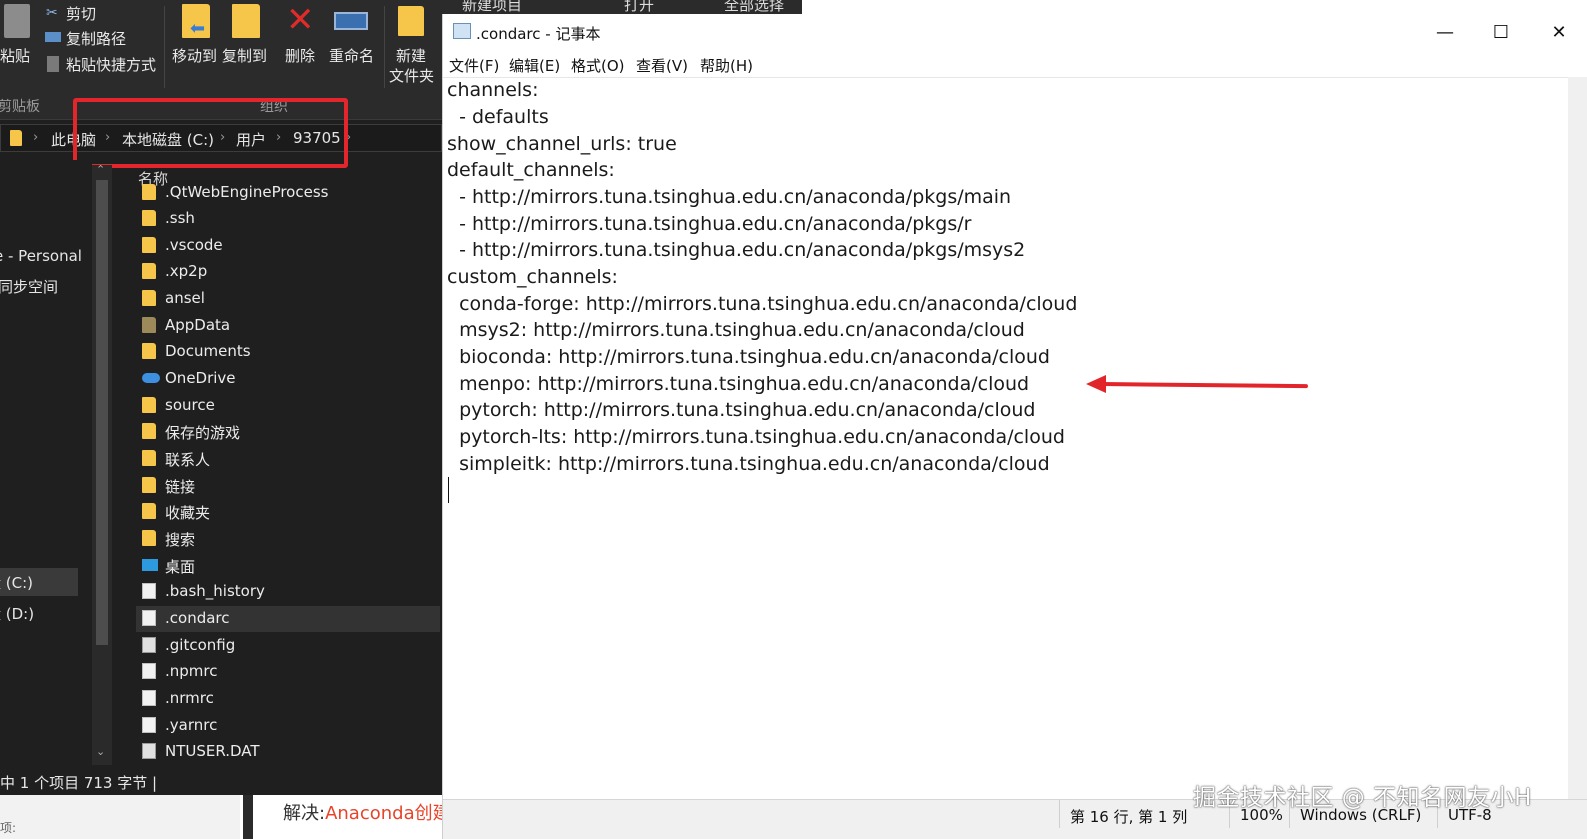 The image size is (1587, 839). I want to click on list-item: .npmrc, so click(290, 672).